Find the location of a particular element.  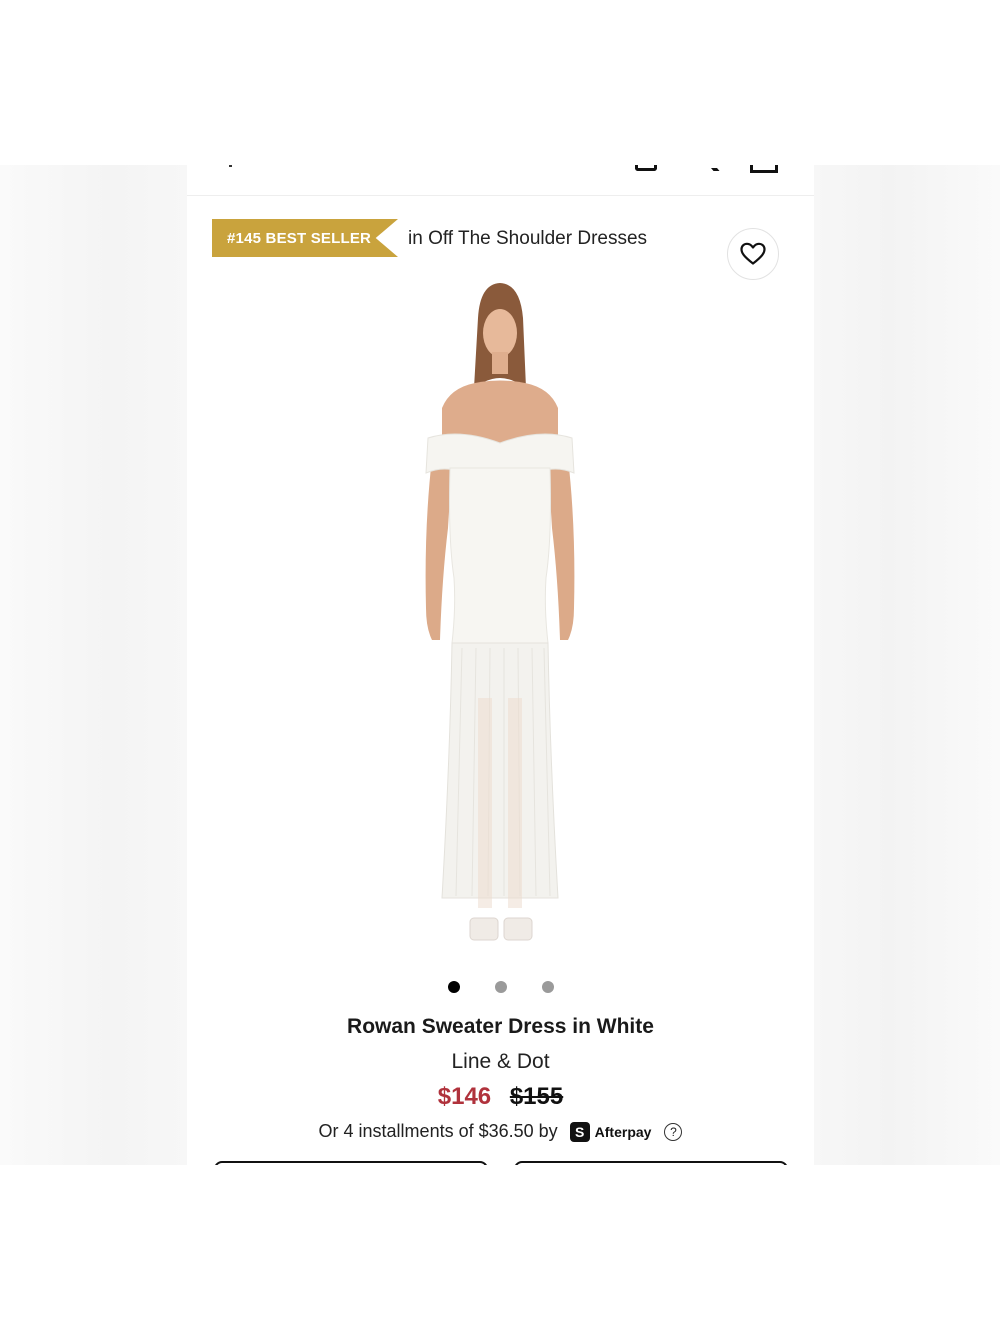

afterpay-logo: S Afterpay is located at coordinates (610, 1131).